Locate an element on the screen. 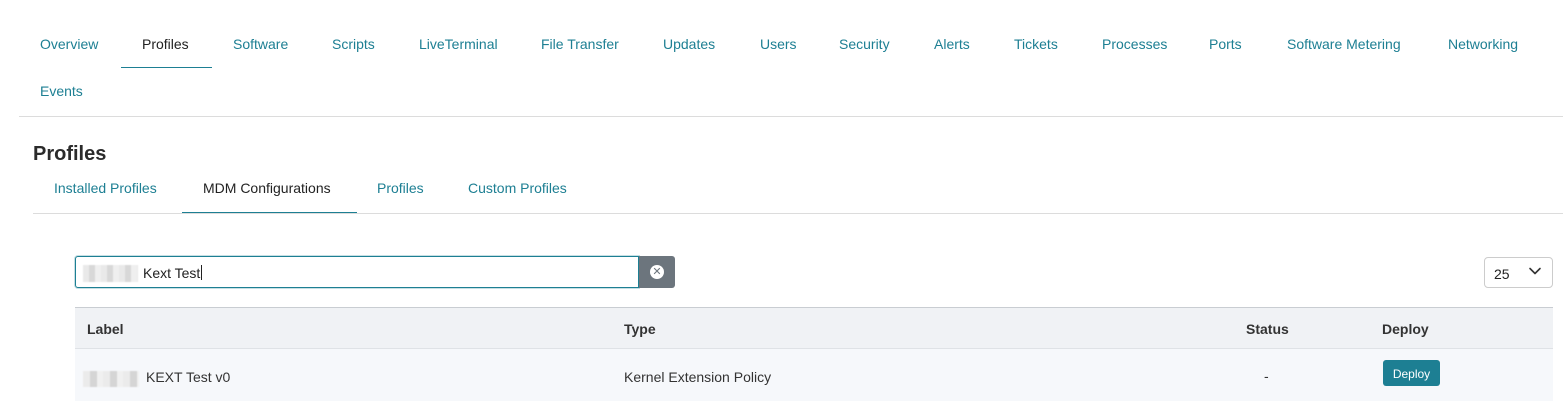 This screenshot has height=401, width=1563. row-type: Kernel Extension Policy is located at coordinates (698, 377).